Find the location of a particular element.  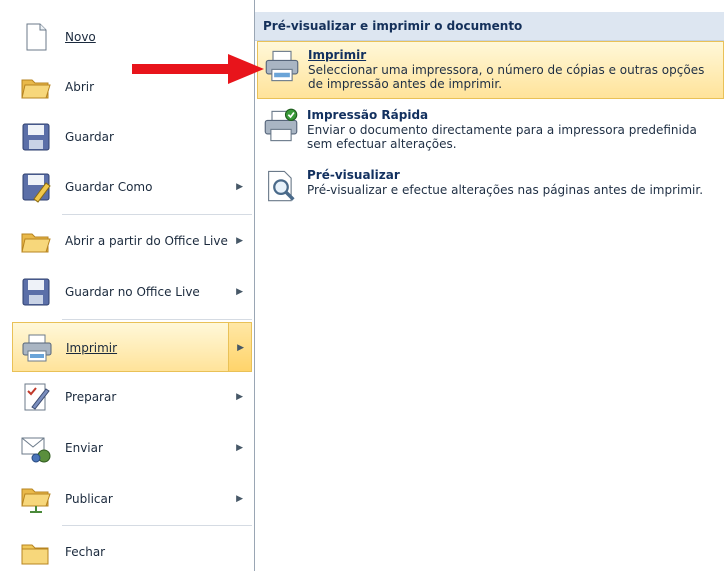

menu-item-label: Fechar is located at coordinates (85, 552).